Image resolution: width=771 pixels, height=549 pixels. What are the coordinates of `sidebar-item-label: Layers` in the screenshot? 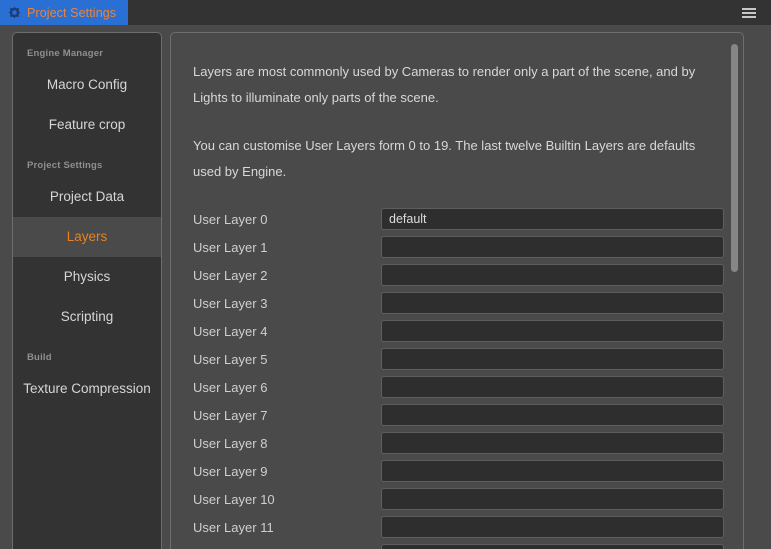 It's located at (87, 236).